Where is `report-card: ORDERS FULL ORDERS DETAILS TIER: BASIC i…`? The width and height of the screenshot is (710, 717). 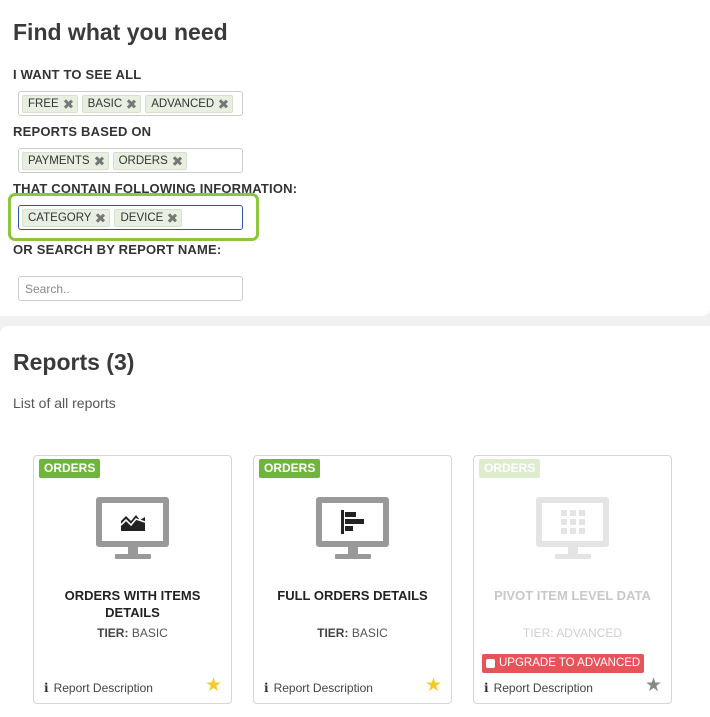
report-card: ORDERS FULL ORDERS DETAILS TIER: BASIC i… is located at coordinates (352, 579).